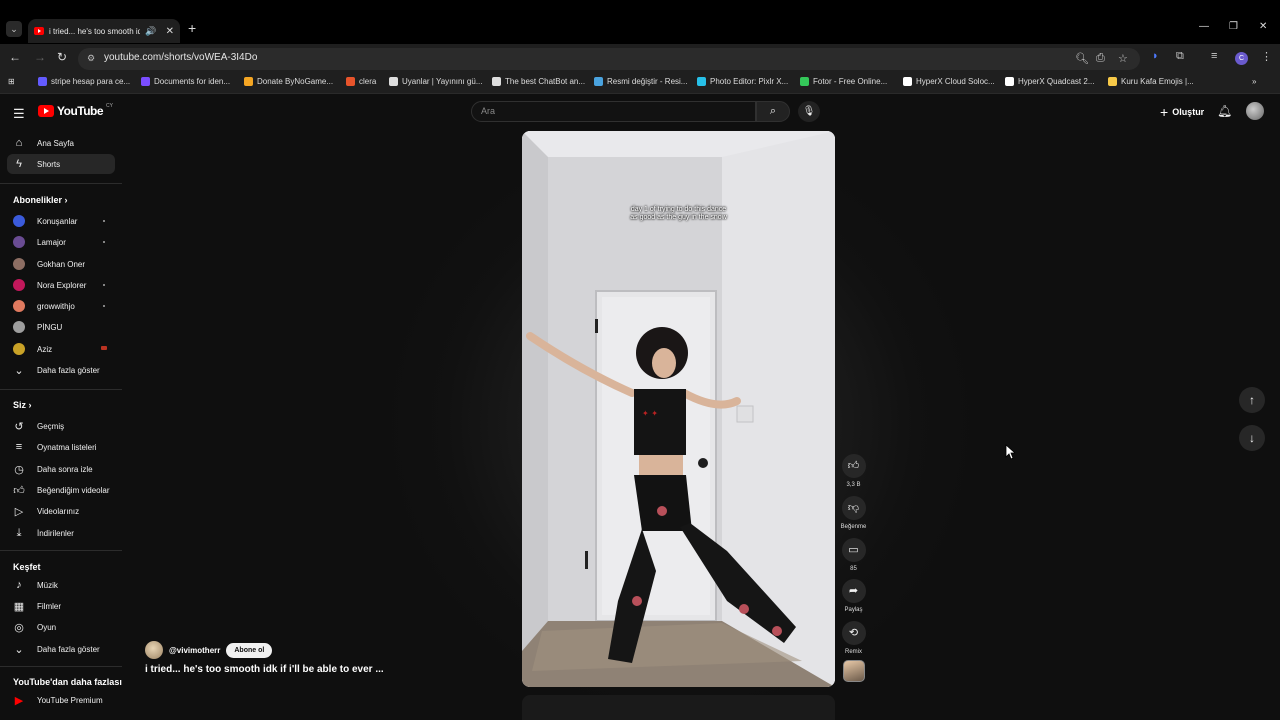 This screenshot has height=720, width=1280. I want to click on sidebar-item-subscription: Nora Explorer, so click(61, 285).